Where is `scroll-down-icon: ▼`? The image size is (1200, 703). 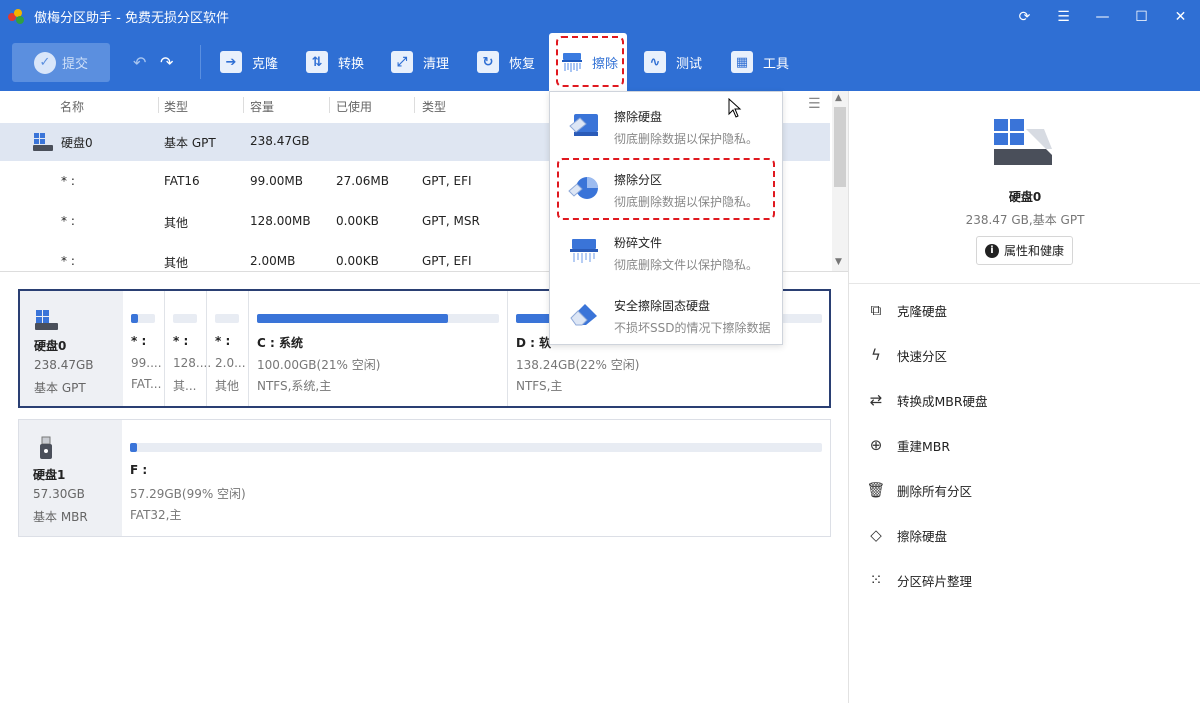 scroll-down-icon: ▼ is located at coordinates (838, 262).